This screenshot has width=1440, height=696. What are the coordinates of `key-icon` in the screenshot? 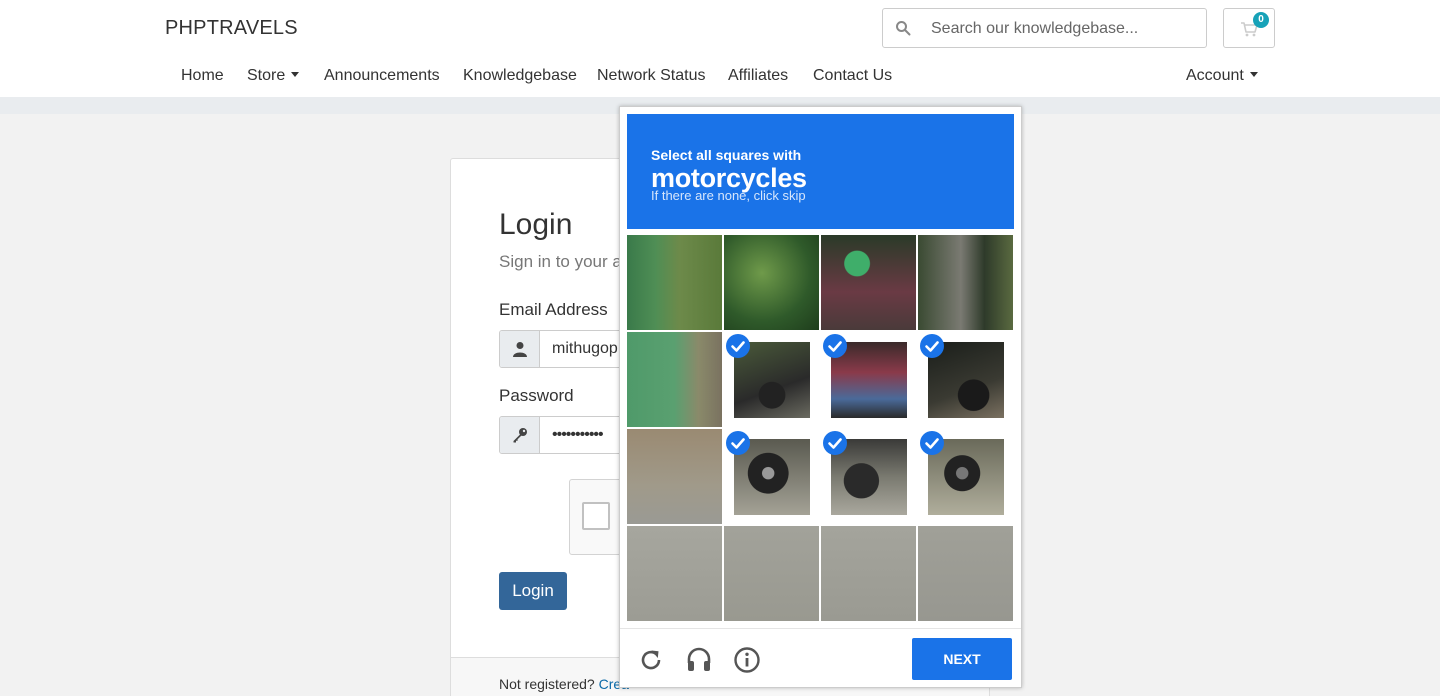 It's located at (520, 435).